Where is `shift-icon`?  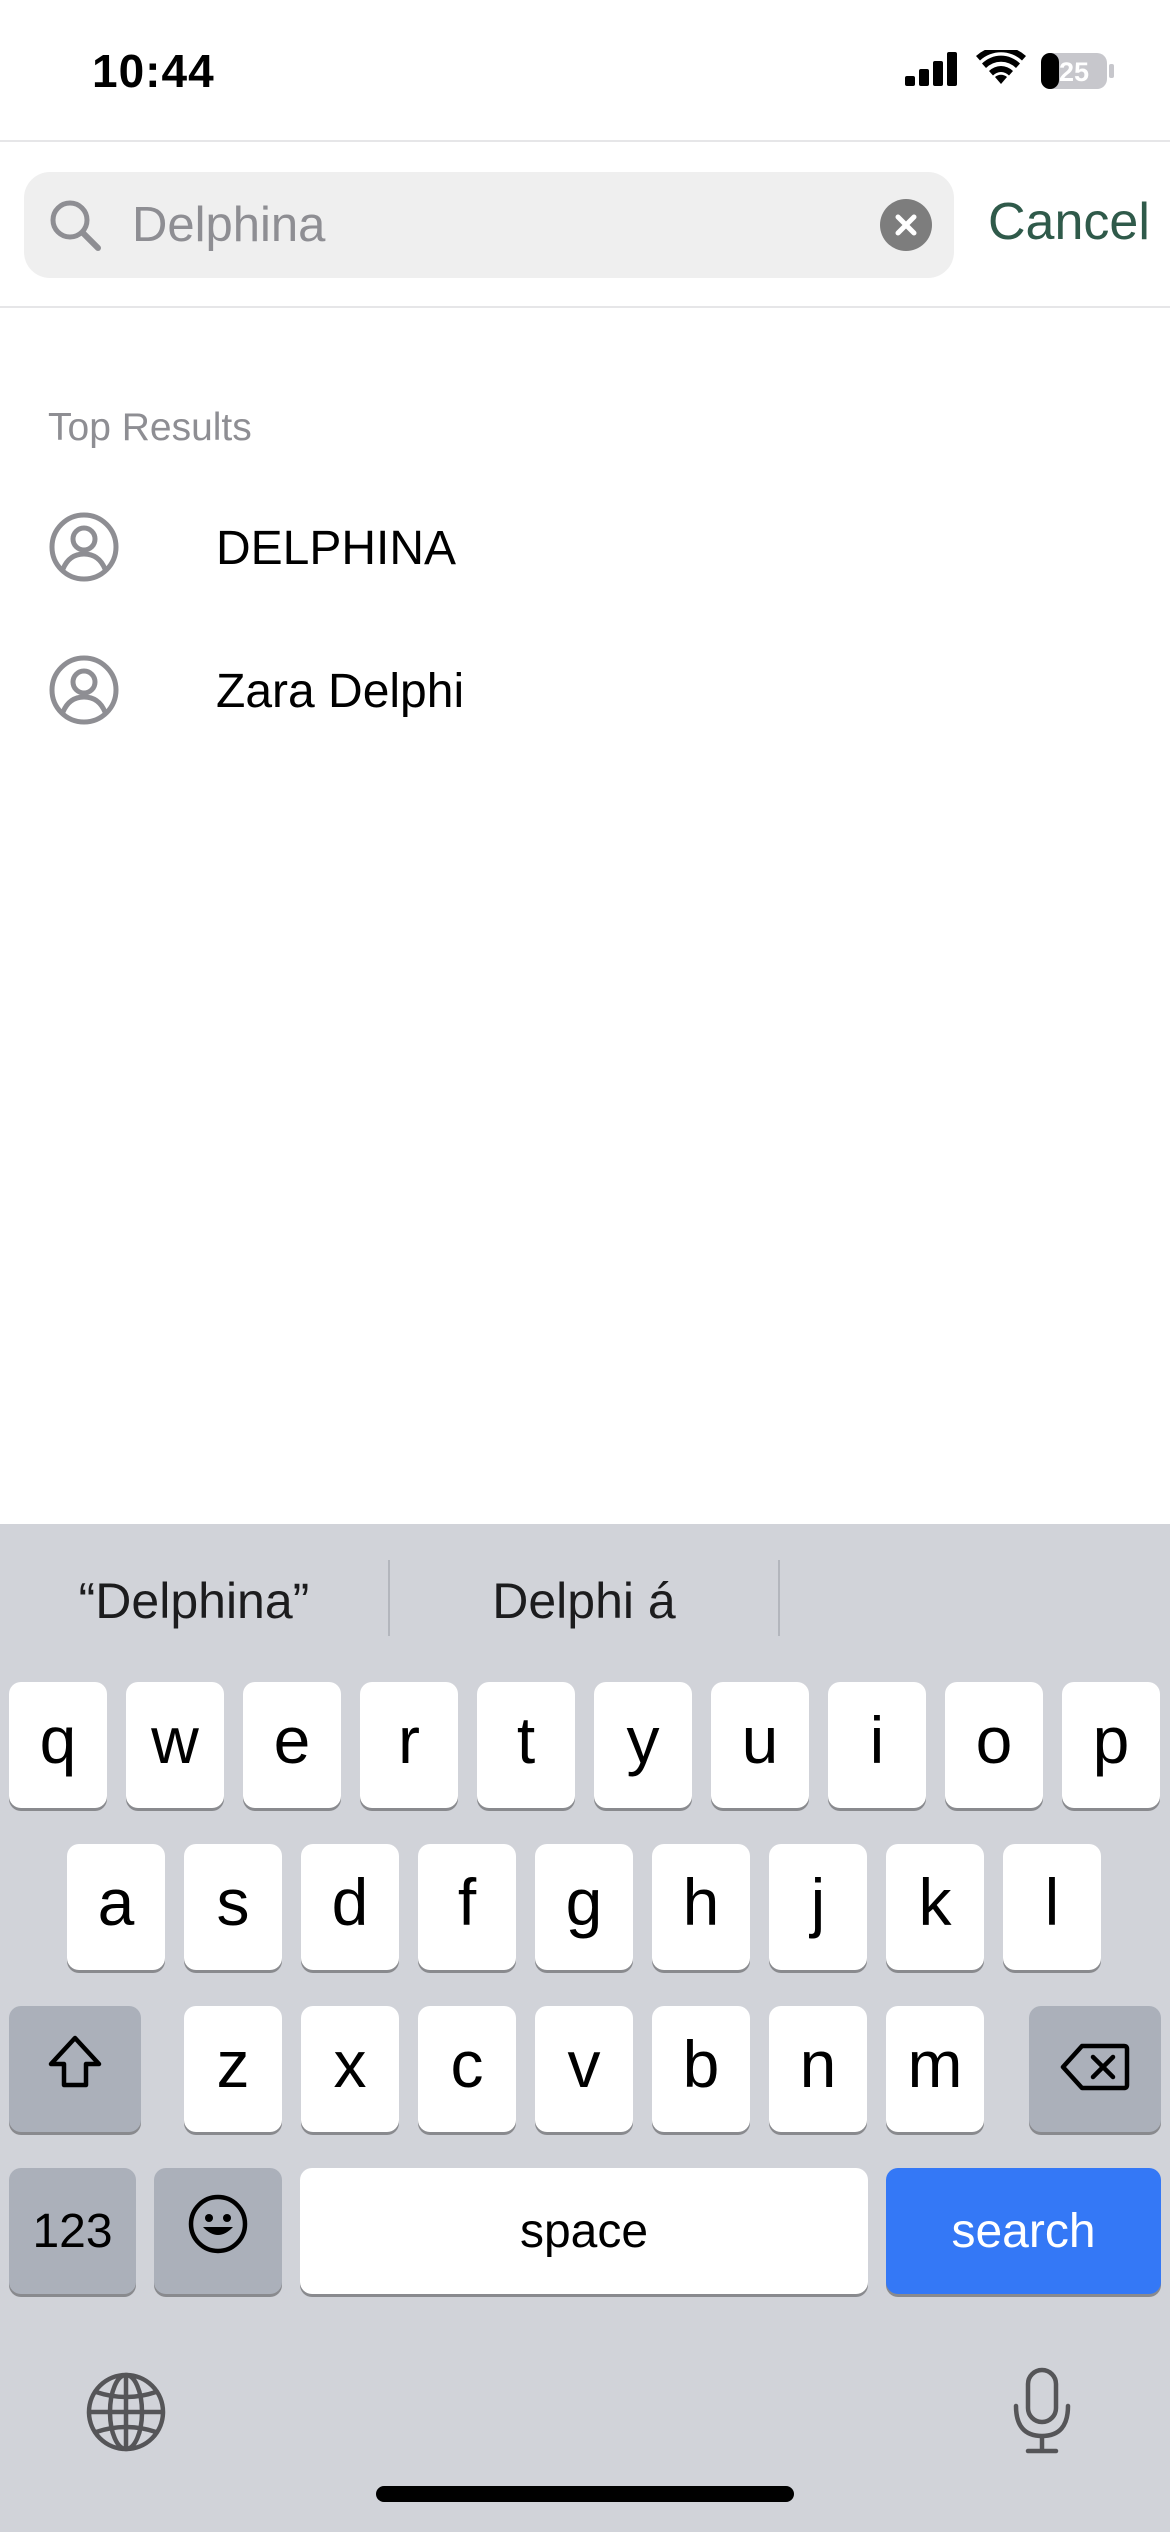 shift-icon is located at coordinates (75, 2069).